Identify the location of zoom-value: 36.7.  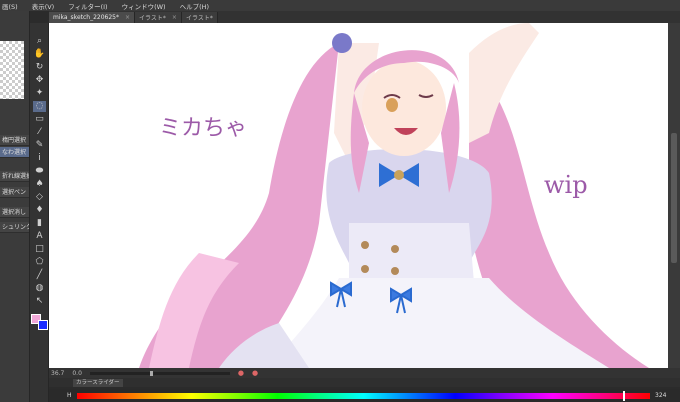
(57, 373).